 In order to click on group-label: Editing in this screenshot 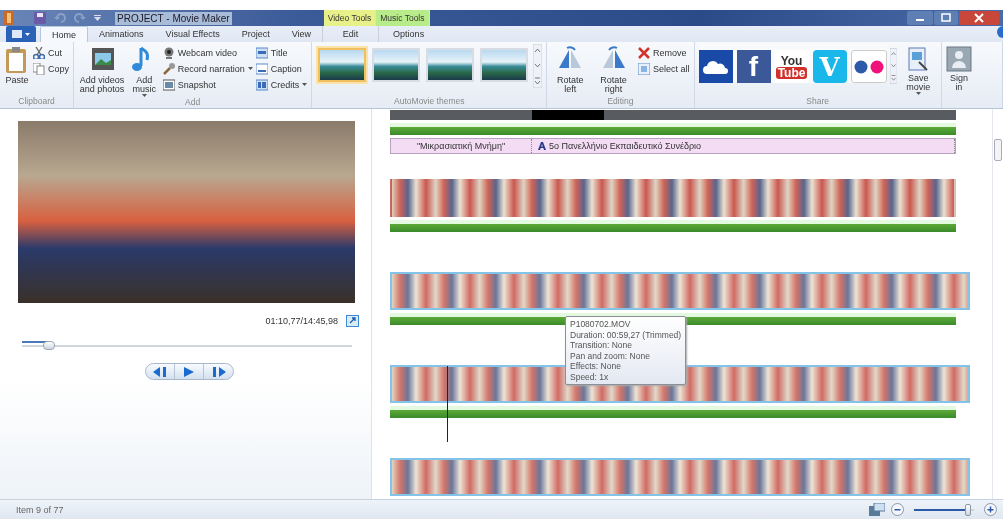, I will do `click(620, 102)`.